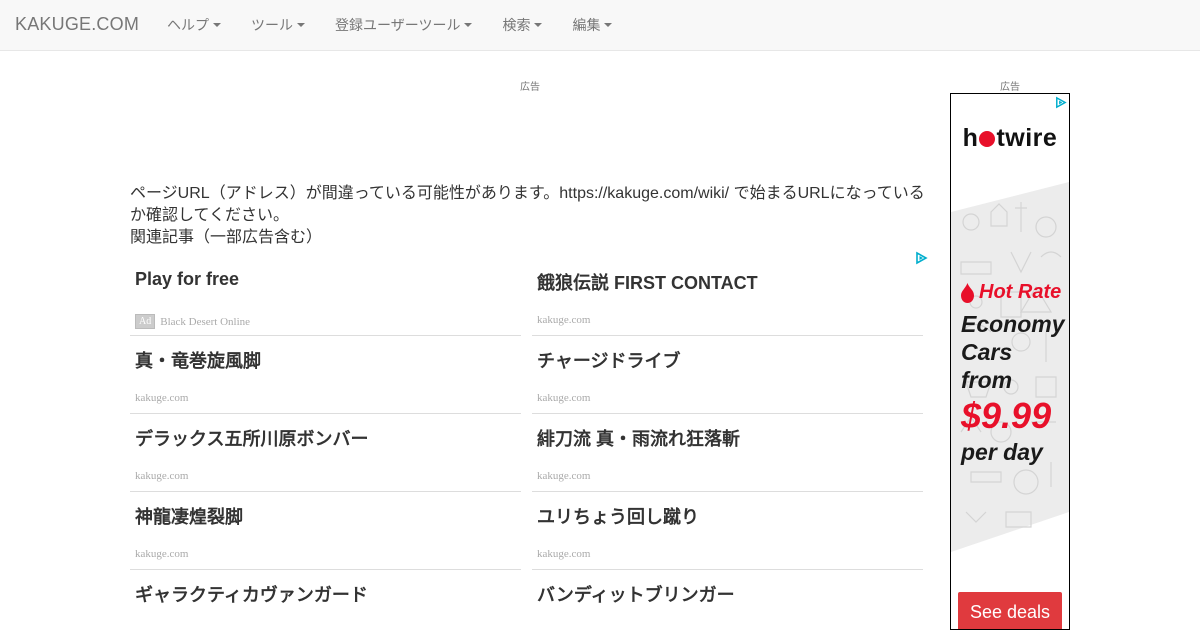 The image size is (1200, 630). Describe the element at coordinates (727, 375) in the screenshot. I see `related-item: チャージドライブ kakuge.com` at that location.